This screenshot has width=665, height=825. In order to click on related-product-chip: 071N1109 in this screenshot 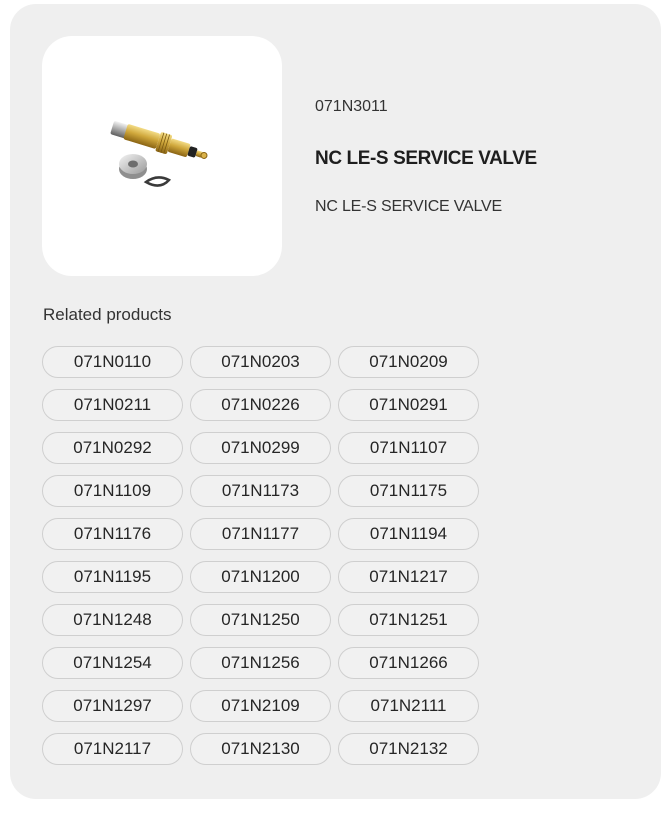, I will do `click(112, 491)`.